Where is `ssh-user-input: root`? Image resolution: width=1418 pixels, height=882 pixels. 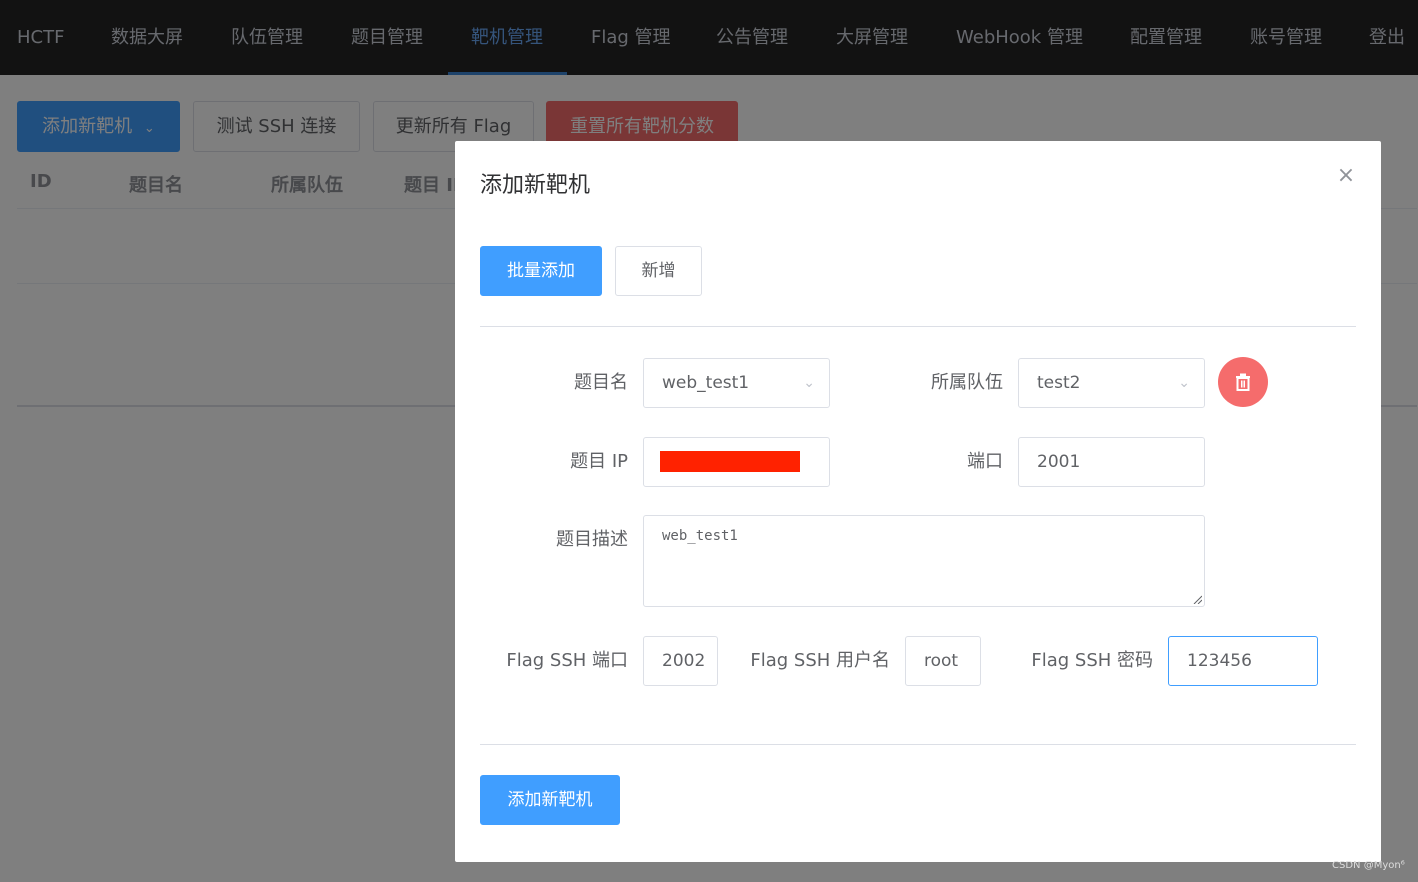 ssh-user-input: root is located at coordinates (943, 661).